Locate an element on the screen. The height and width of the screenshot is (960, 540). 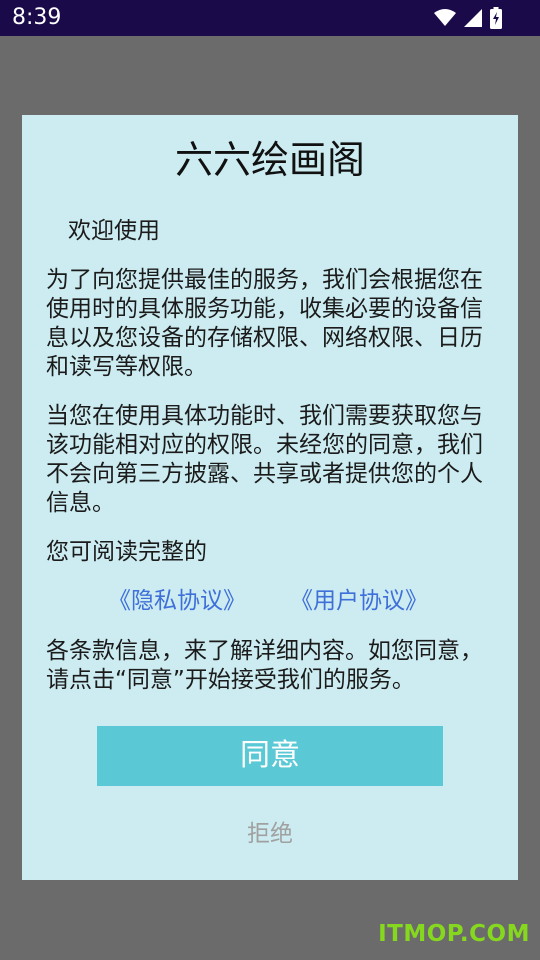
watermark: ITMOP.COM is located at coordinates (454, 934).